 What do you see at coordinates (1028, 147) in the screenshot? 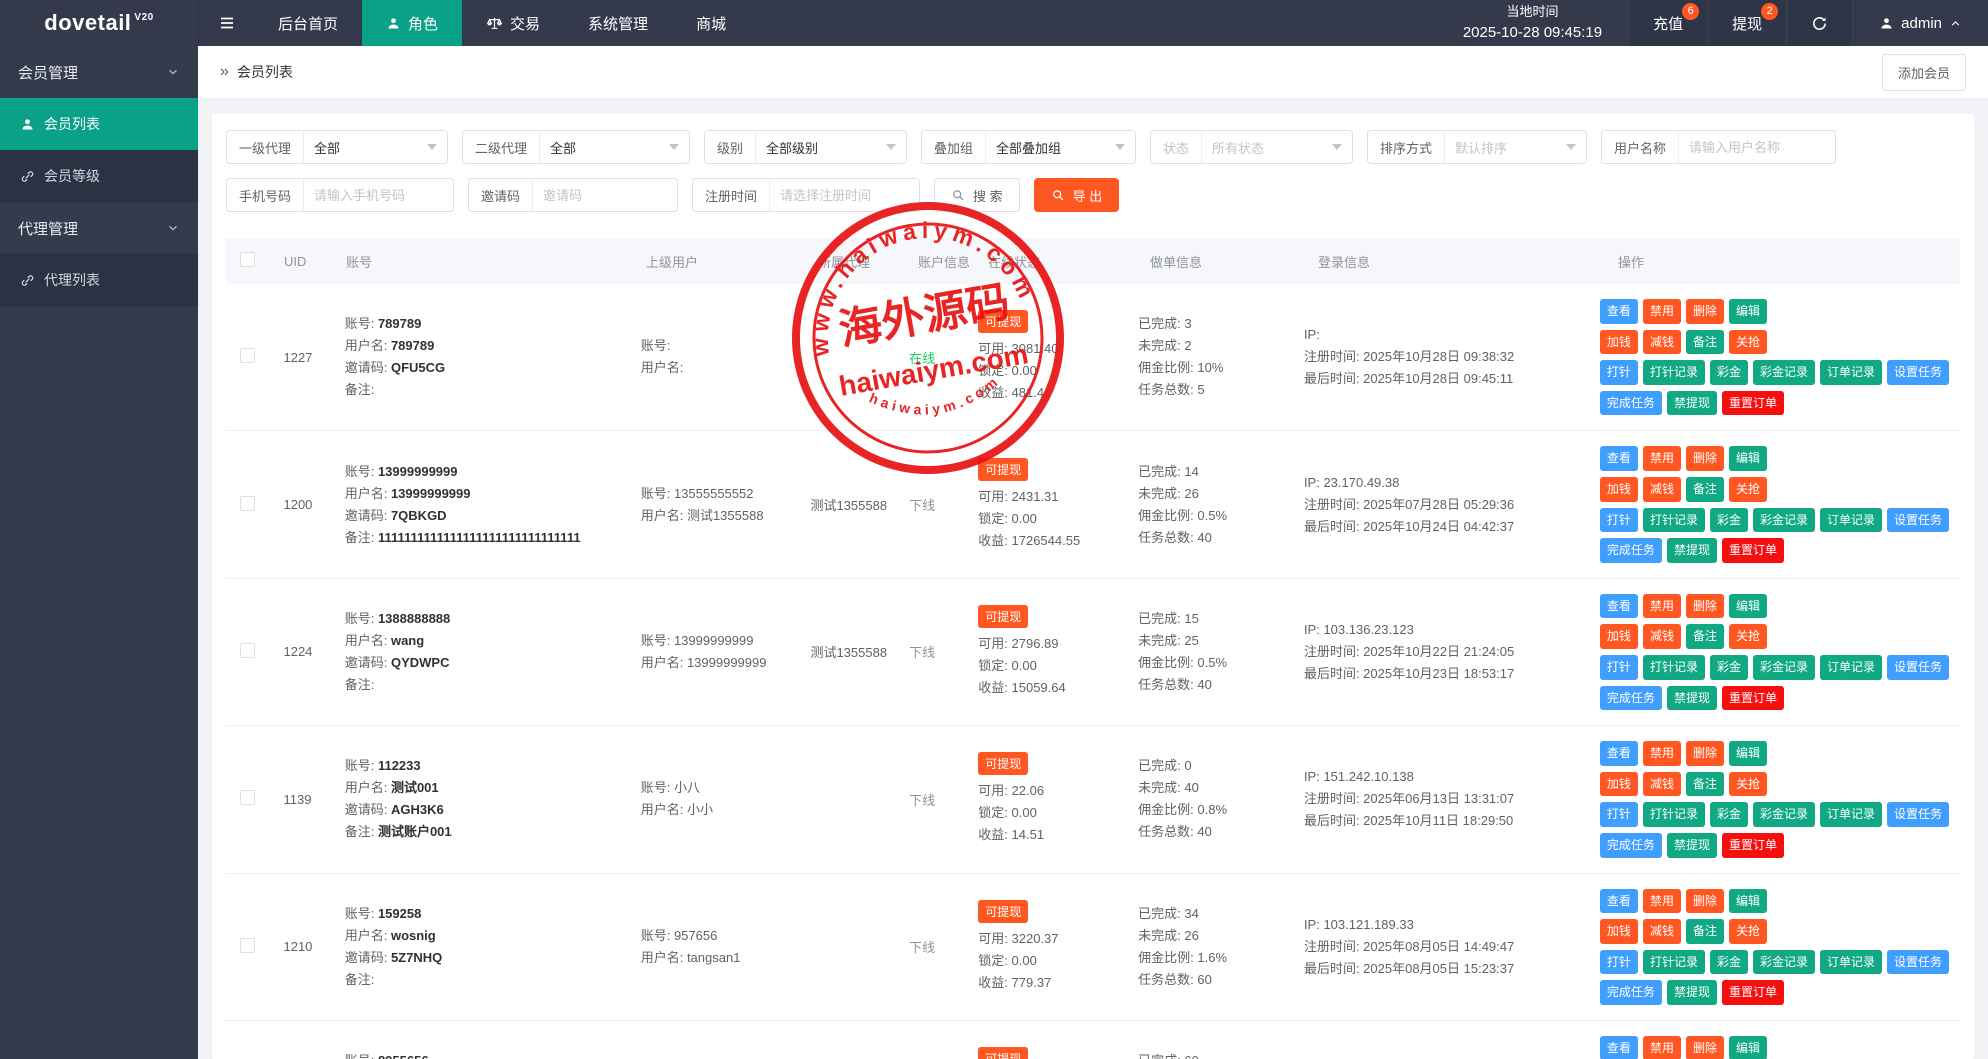
I see `filter-stack-group-select: 叠加组 全部叠加组` at bounding box center [1028, 147].